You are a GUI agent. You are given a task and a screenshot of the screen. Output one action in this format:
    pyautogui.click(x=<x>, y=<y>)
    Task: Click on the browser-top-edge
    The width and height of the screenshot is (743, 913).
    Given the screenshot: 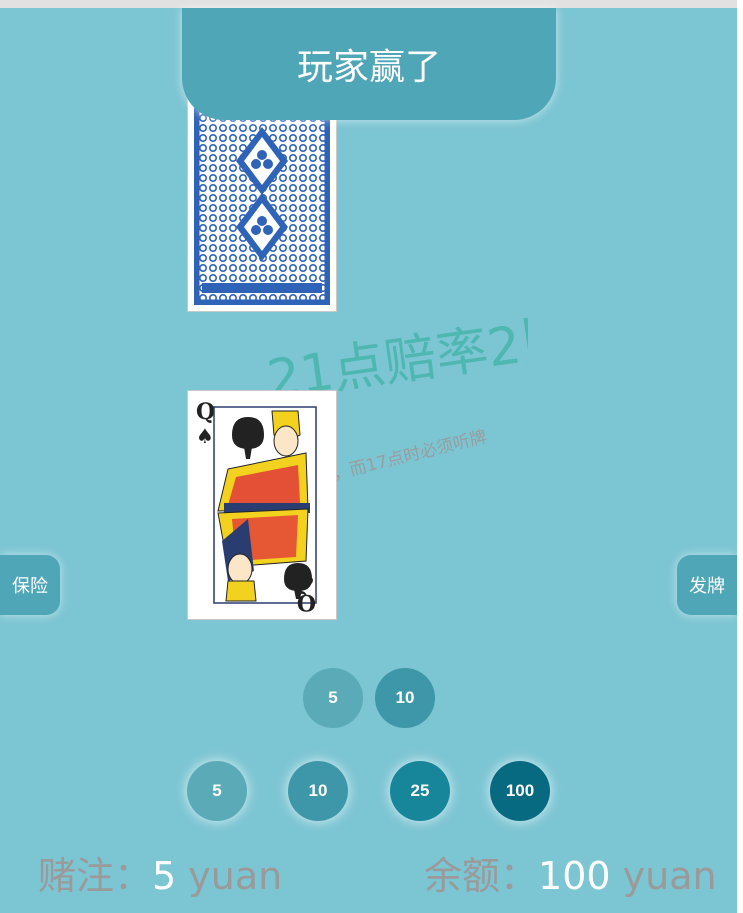 What is the action you would take?
    pyautogui.click(x=371, y=4)
    